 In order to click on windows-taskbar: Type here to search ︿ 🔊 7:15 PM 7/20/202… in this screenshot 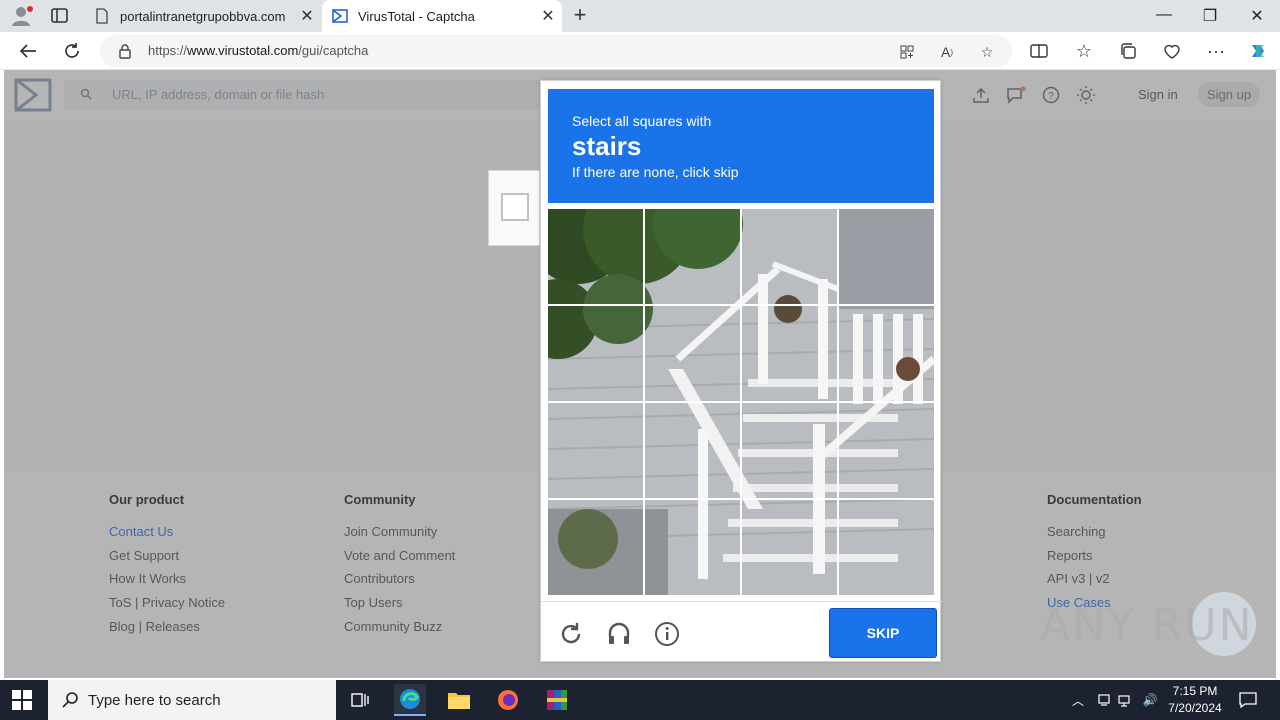, I will do `click(640, 700)`.